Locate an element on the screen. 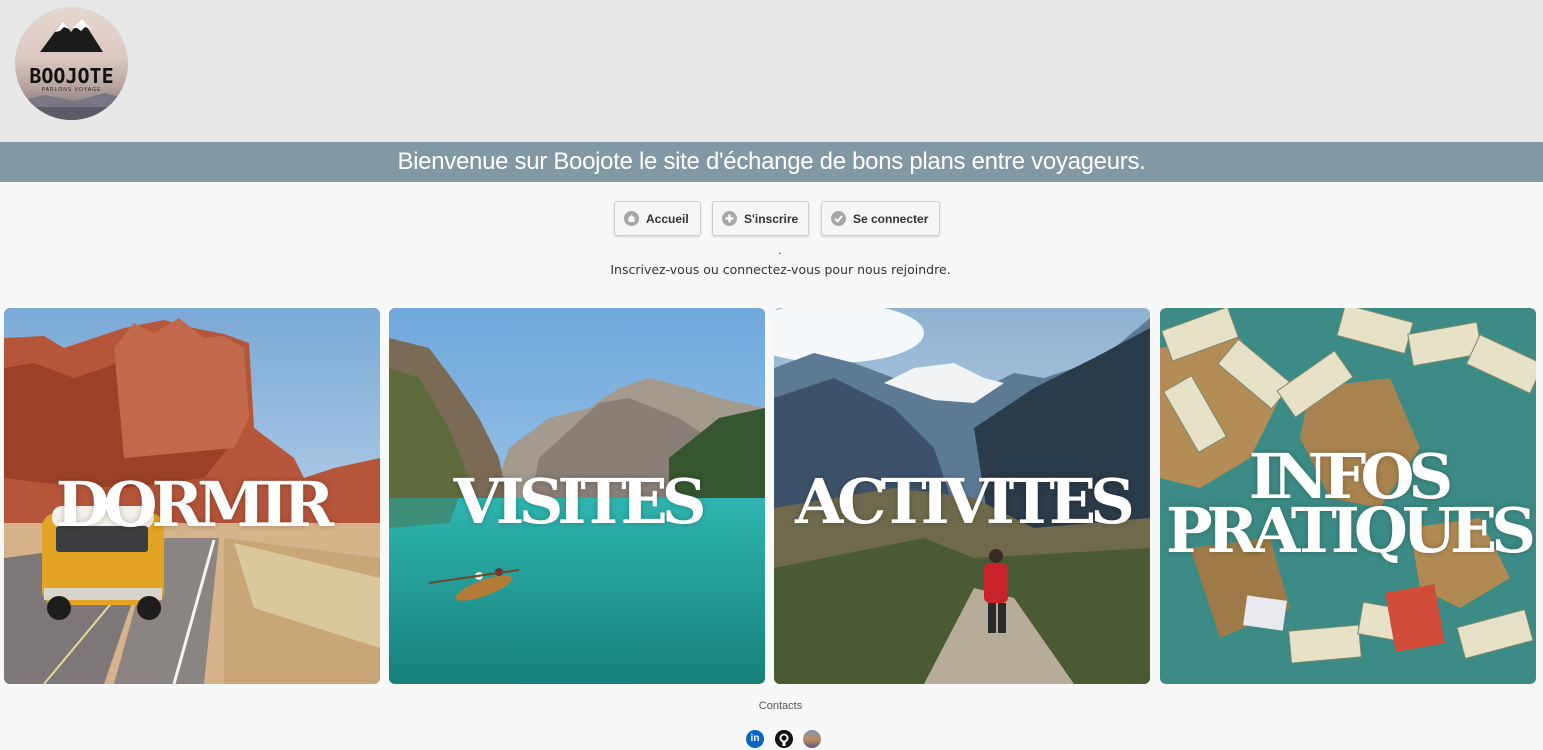 The height and width of the screenshot is (750, 1543). card-infos-pratiques: INFOS PRATIQUES is located at coordinates (1348, 496).